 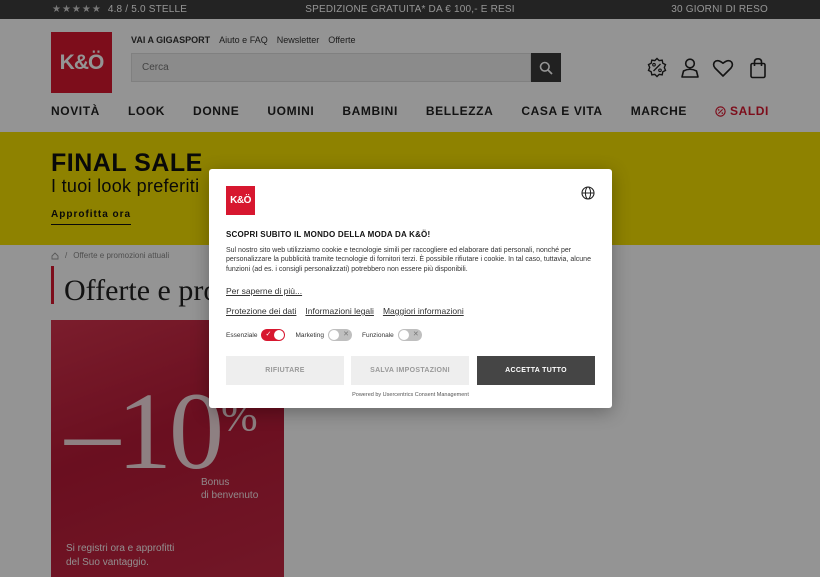 I want to click on marketing-switch: ✕, so click(x=339, y=335).